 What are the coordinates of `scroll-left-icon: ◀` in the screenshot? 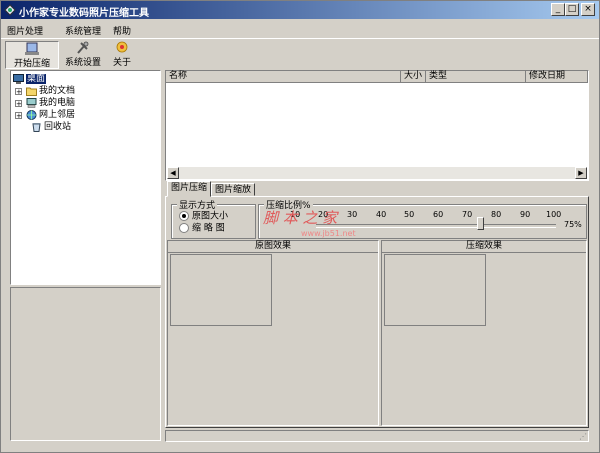 It's located at (173, 173).